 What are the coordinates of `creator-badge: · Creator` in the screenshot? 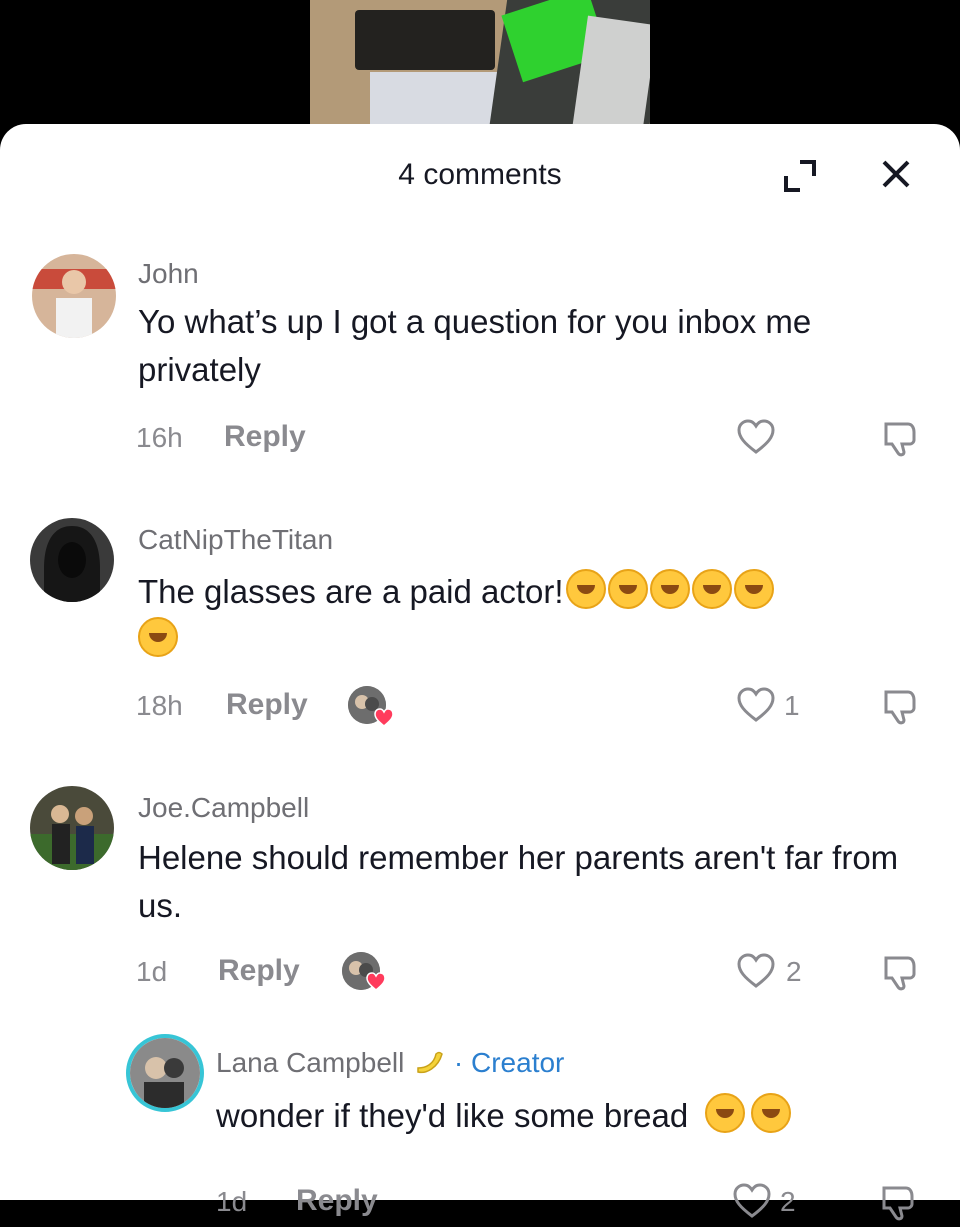 It's located at (509, 1062).